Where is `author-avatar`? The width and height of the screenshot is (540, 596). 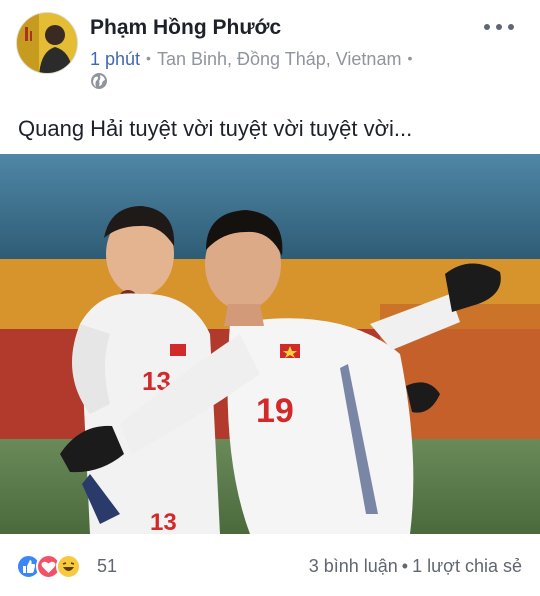 author-avatar is located at coordinates (47, 43).